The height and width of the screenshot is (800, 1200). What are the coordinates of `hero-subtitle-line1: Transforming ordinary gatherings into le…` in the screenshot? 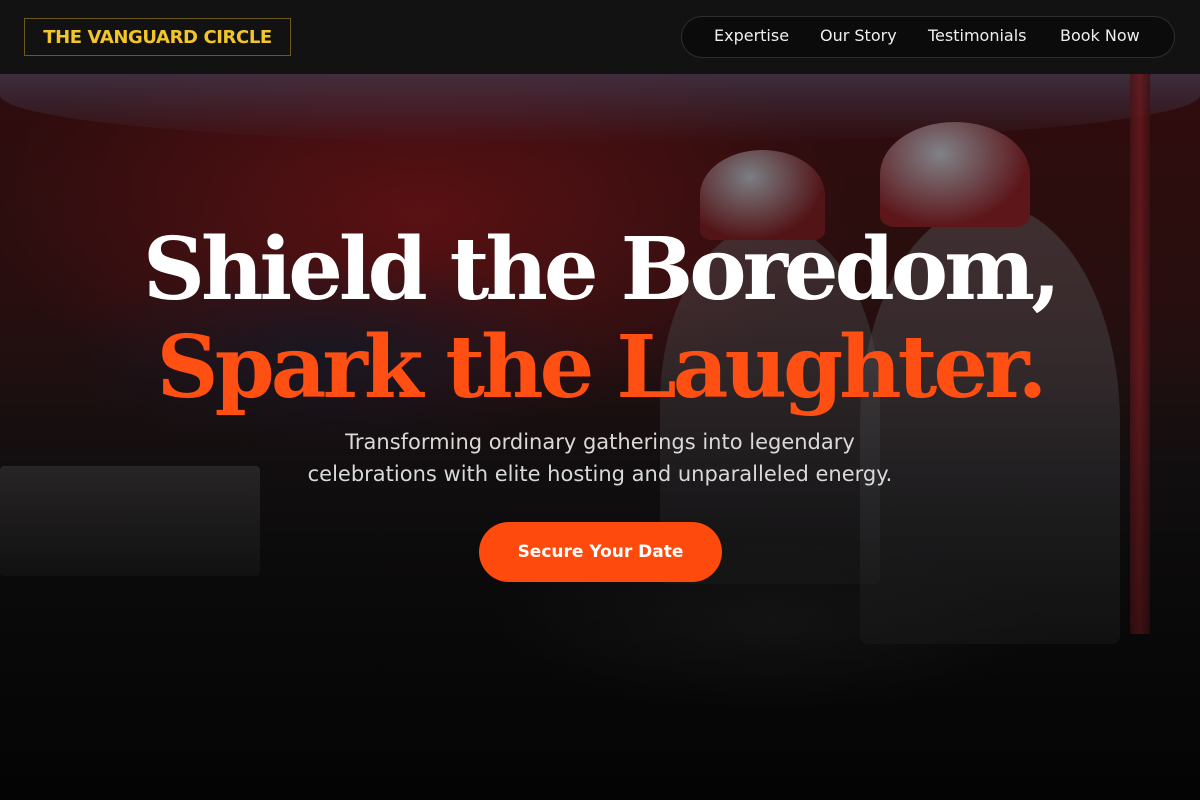 It's located at (600, 442).